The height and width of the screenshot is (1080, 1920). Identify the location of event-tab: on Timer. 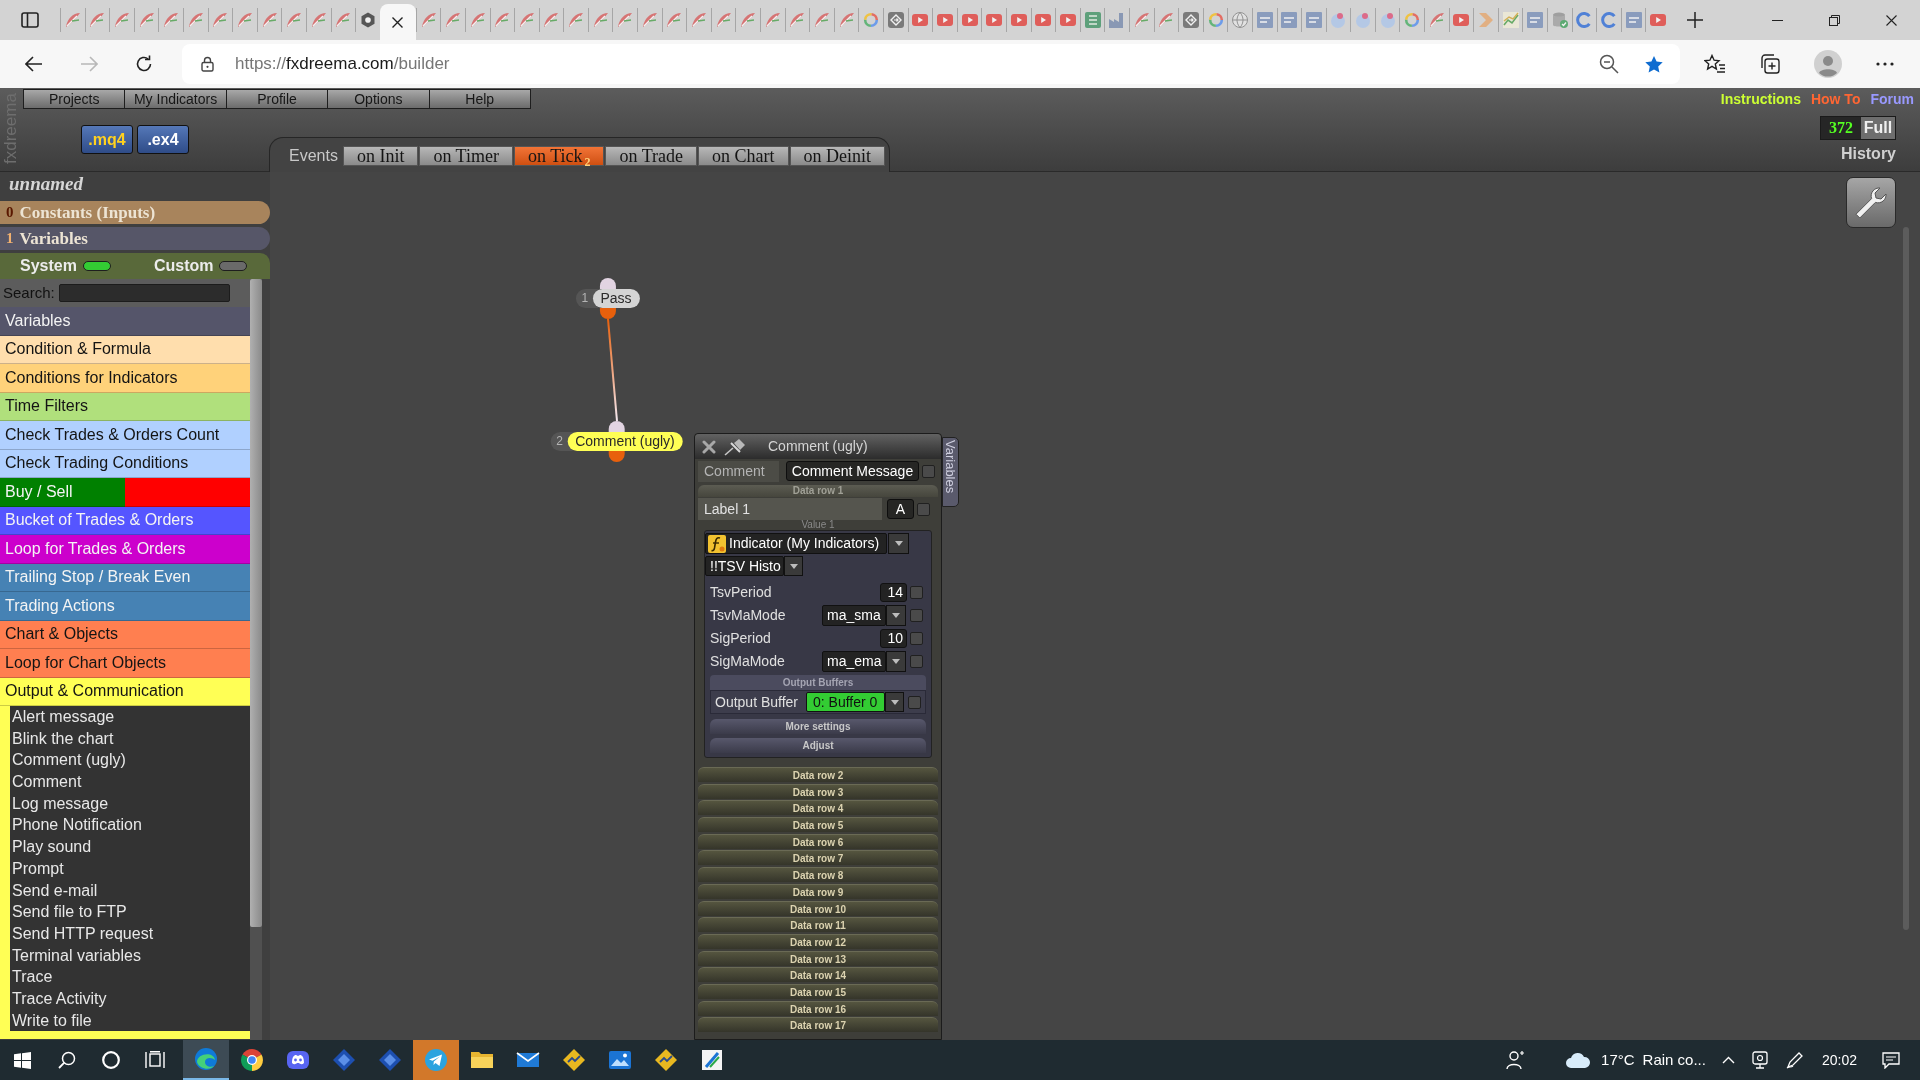
(466, 156).